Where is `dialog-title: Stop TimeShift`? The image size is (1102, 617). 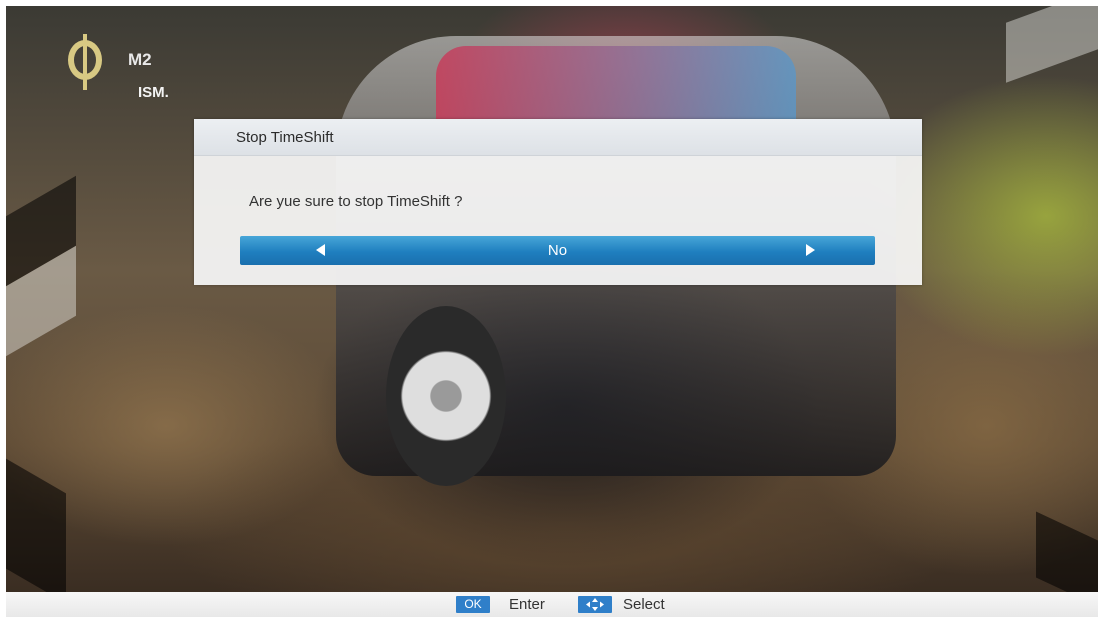 dialog-title: Stop TimeShift is located at coordinates (285, 137).